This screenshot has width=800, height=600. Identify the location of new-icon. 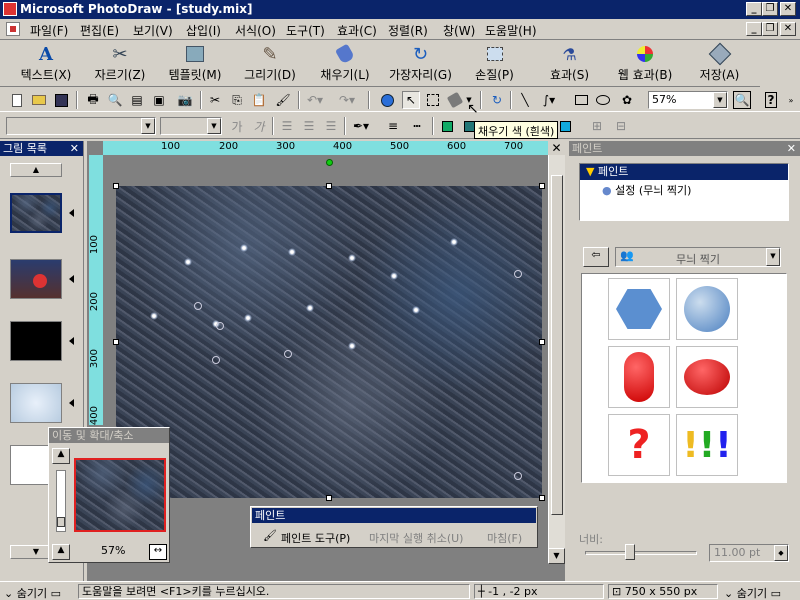
(17, 100).